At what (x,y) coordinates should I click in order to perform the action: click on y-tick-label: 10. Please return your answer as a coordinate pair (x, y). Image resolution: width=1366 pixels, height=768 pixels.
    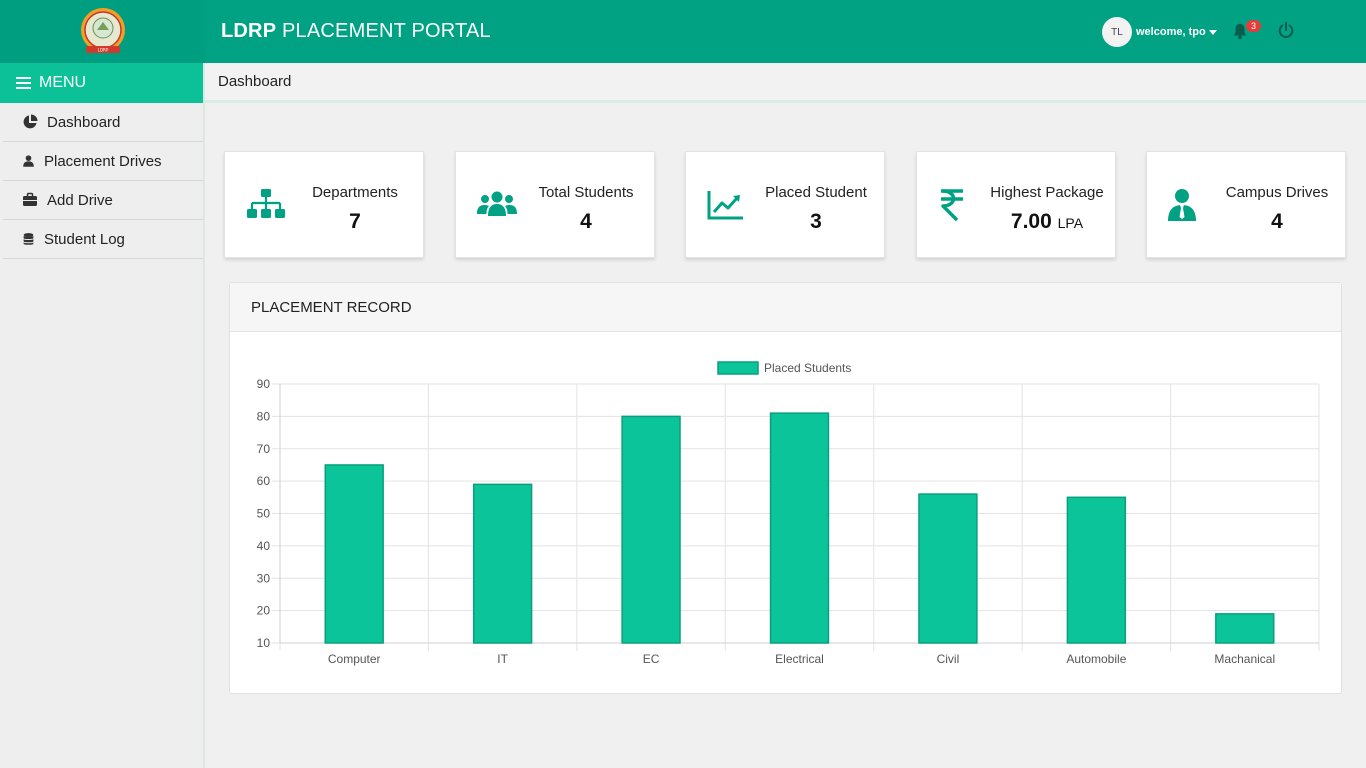
    Looking at the image, I should click on (264, 643).